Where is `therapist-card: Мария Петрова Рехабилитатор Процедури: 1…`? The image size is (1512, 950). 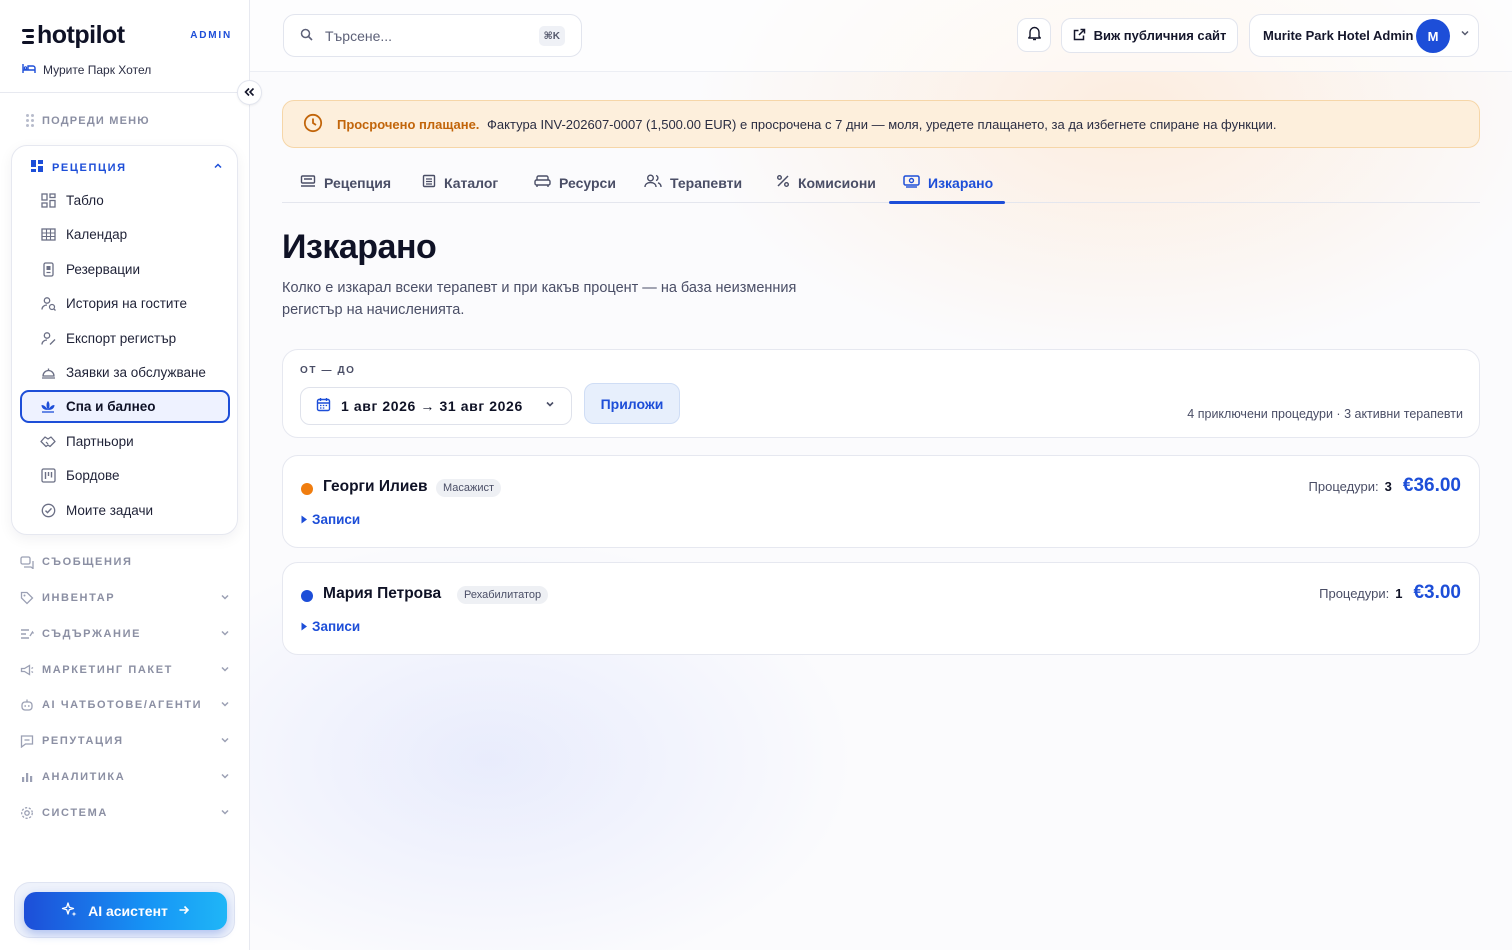 therapist-card: Мария Петрова Рехабилитатор Процедури: 1… is located at coordinates (881, 608).